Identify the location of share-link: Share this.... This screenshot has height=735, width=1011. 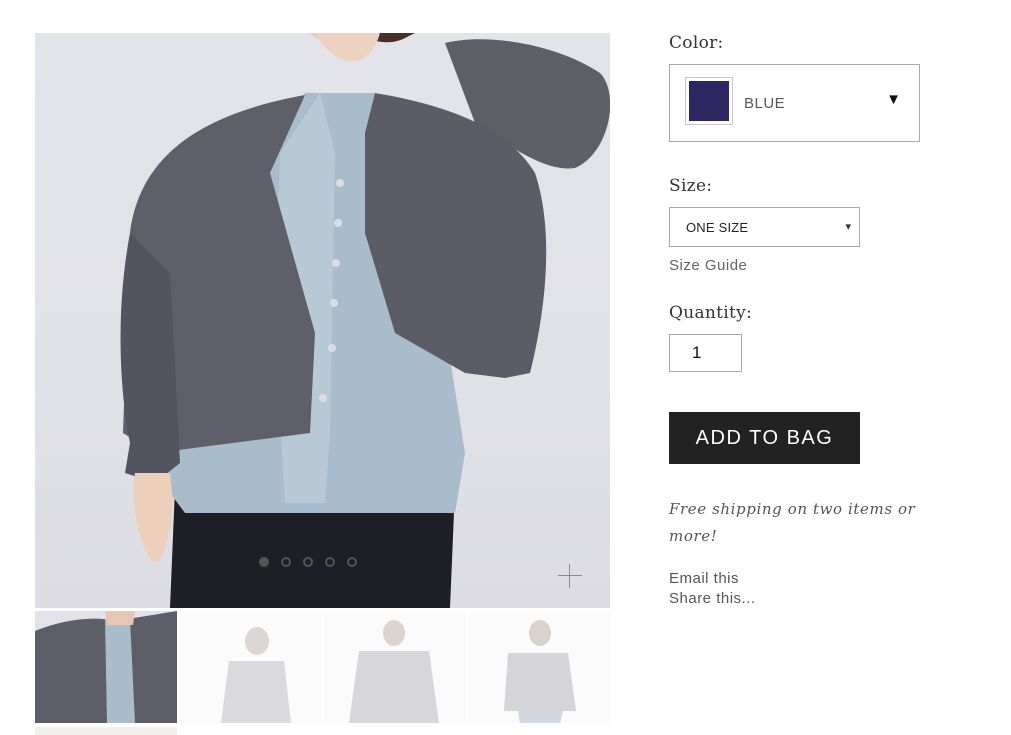
(712, 598).